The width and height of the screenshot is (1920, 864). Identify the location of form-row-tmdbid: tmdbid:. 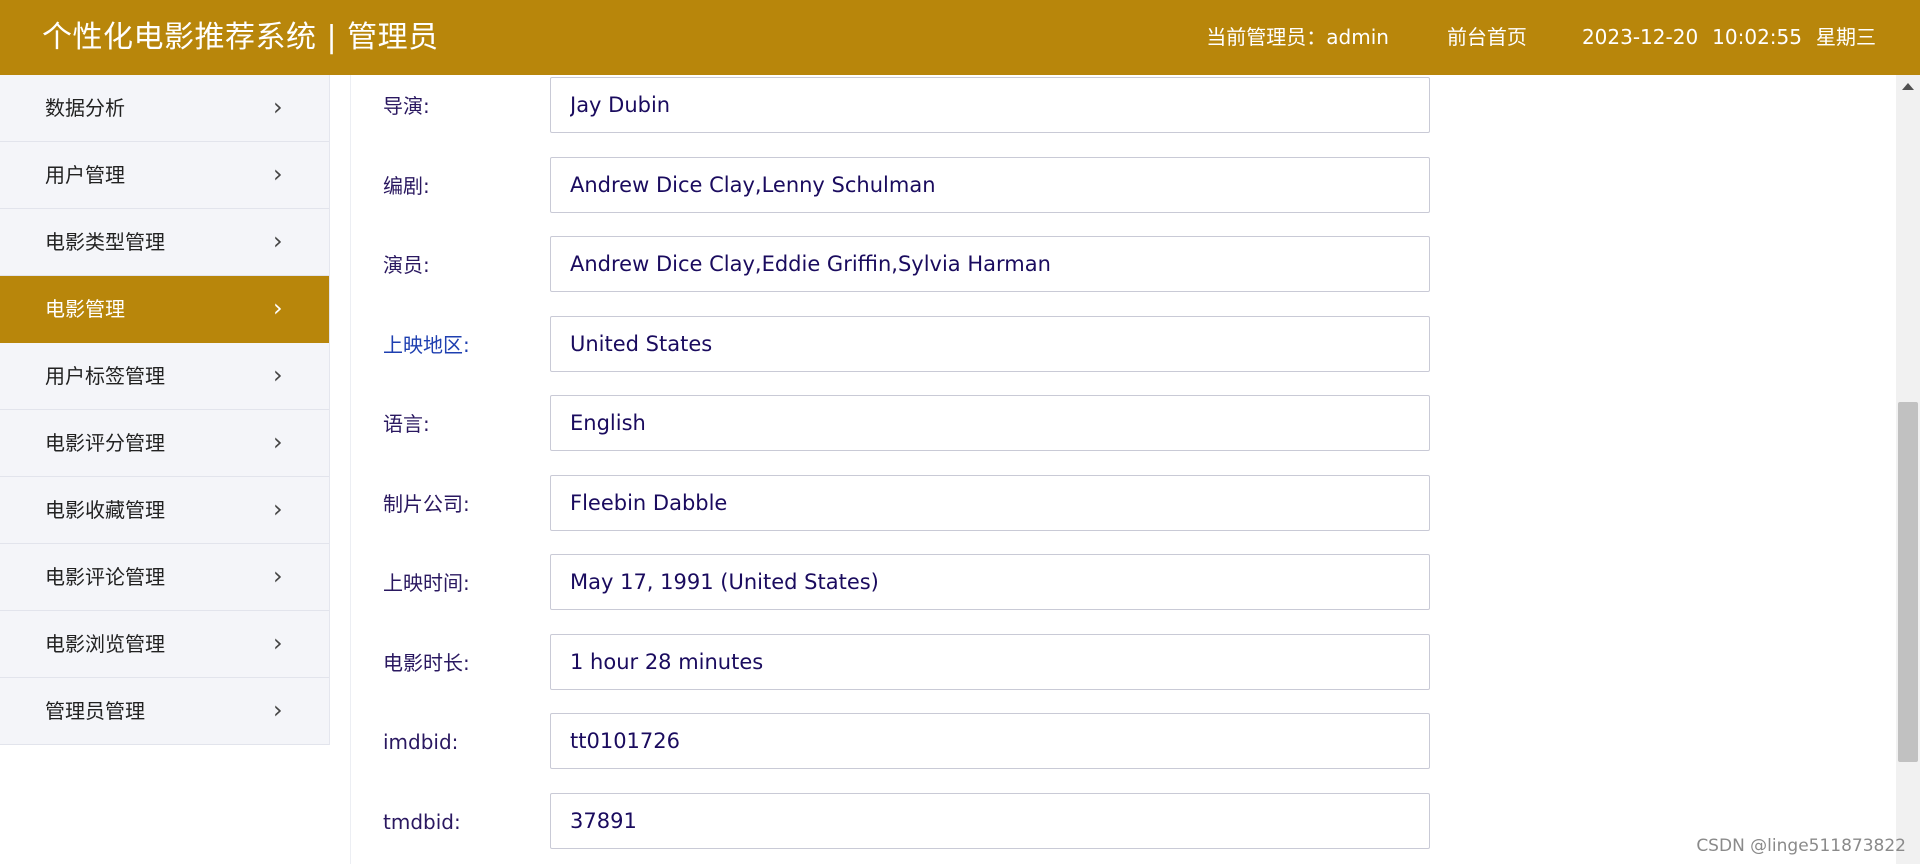
(908, 822).